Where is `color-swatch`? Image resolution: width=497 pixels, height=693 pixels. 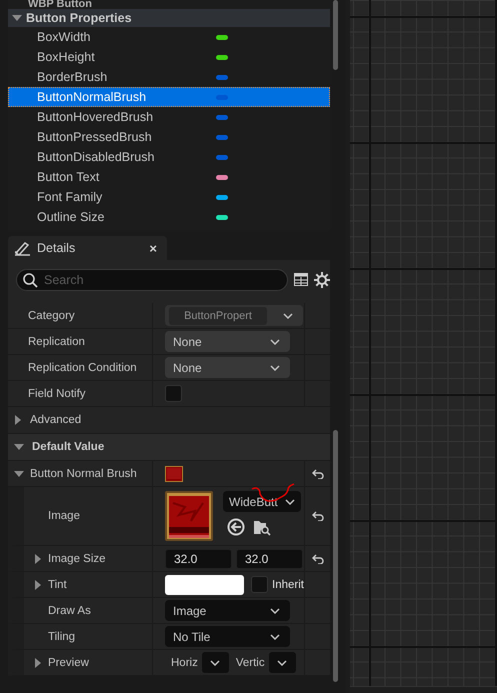 color-swatch is located at coordinates (204, 584).